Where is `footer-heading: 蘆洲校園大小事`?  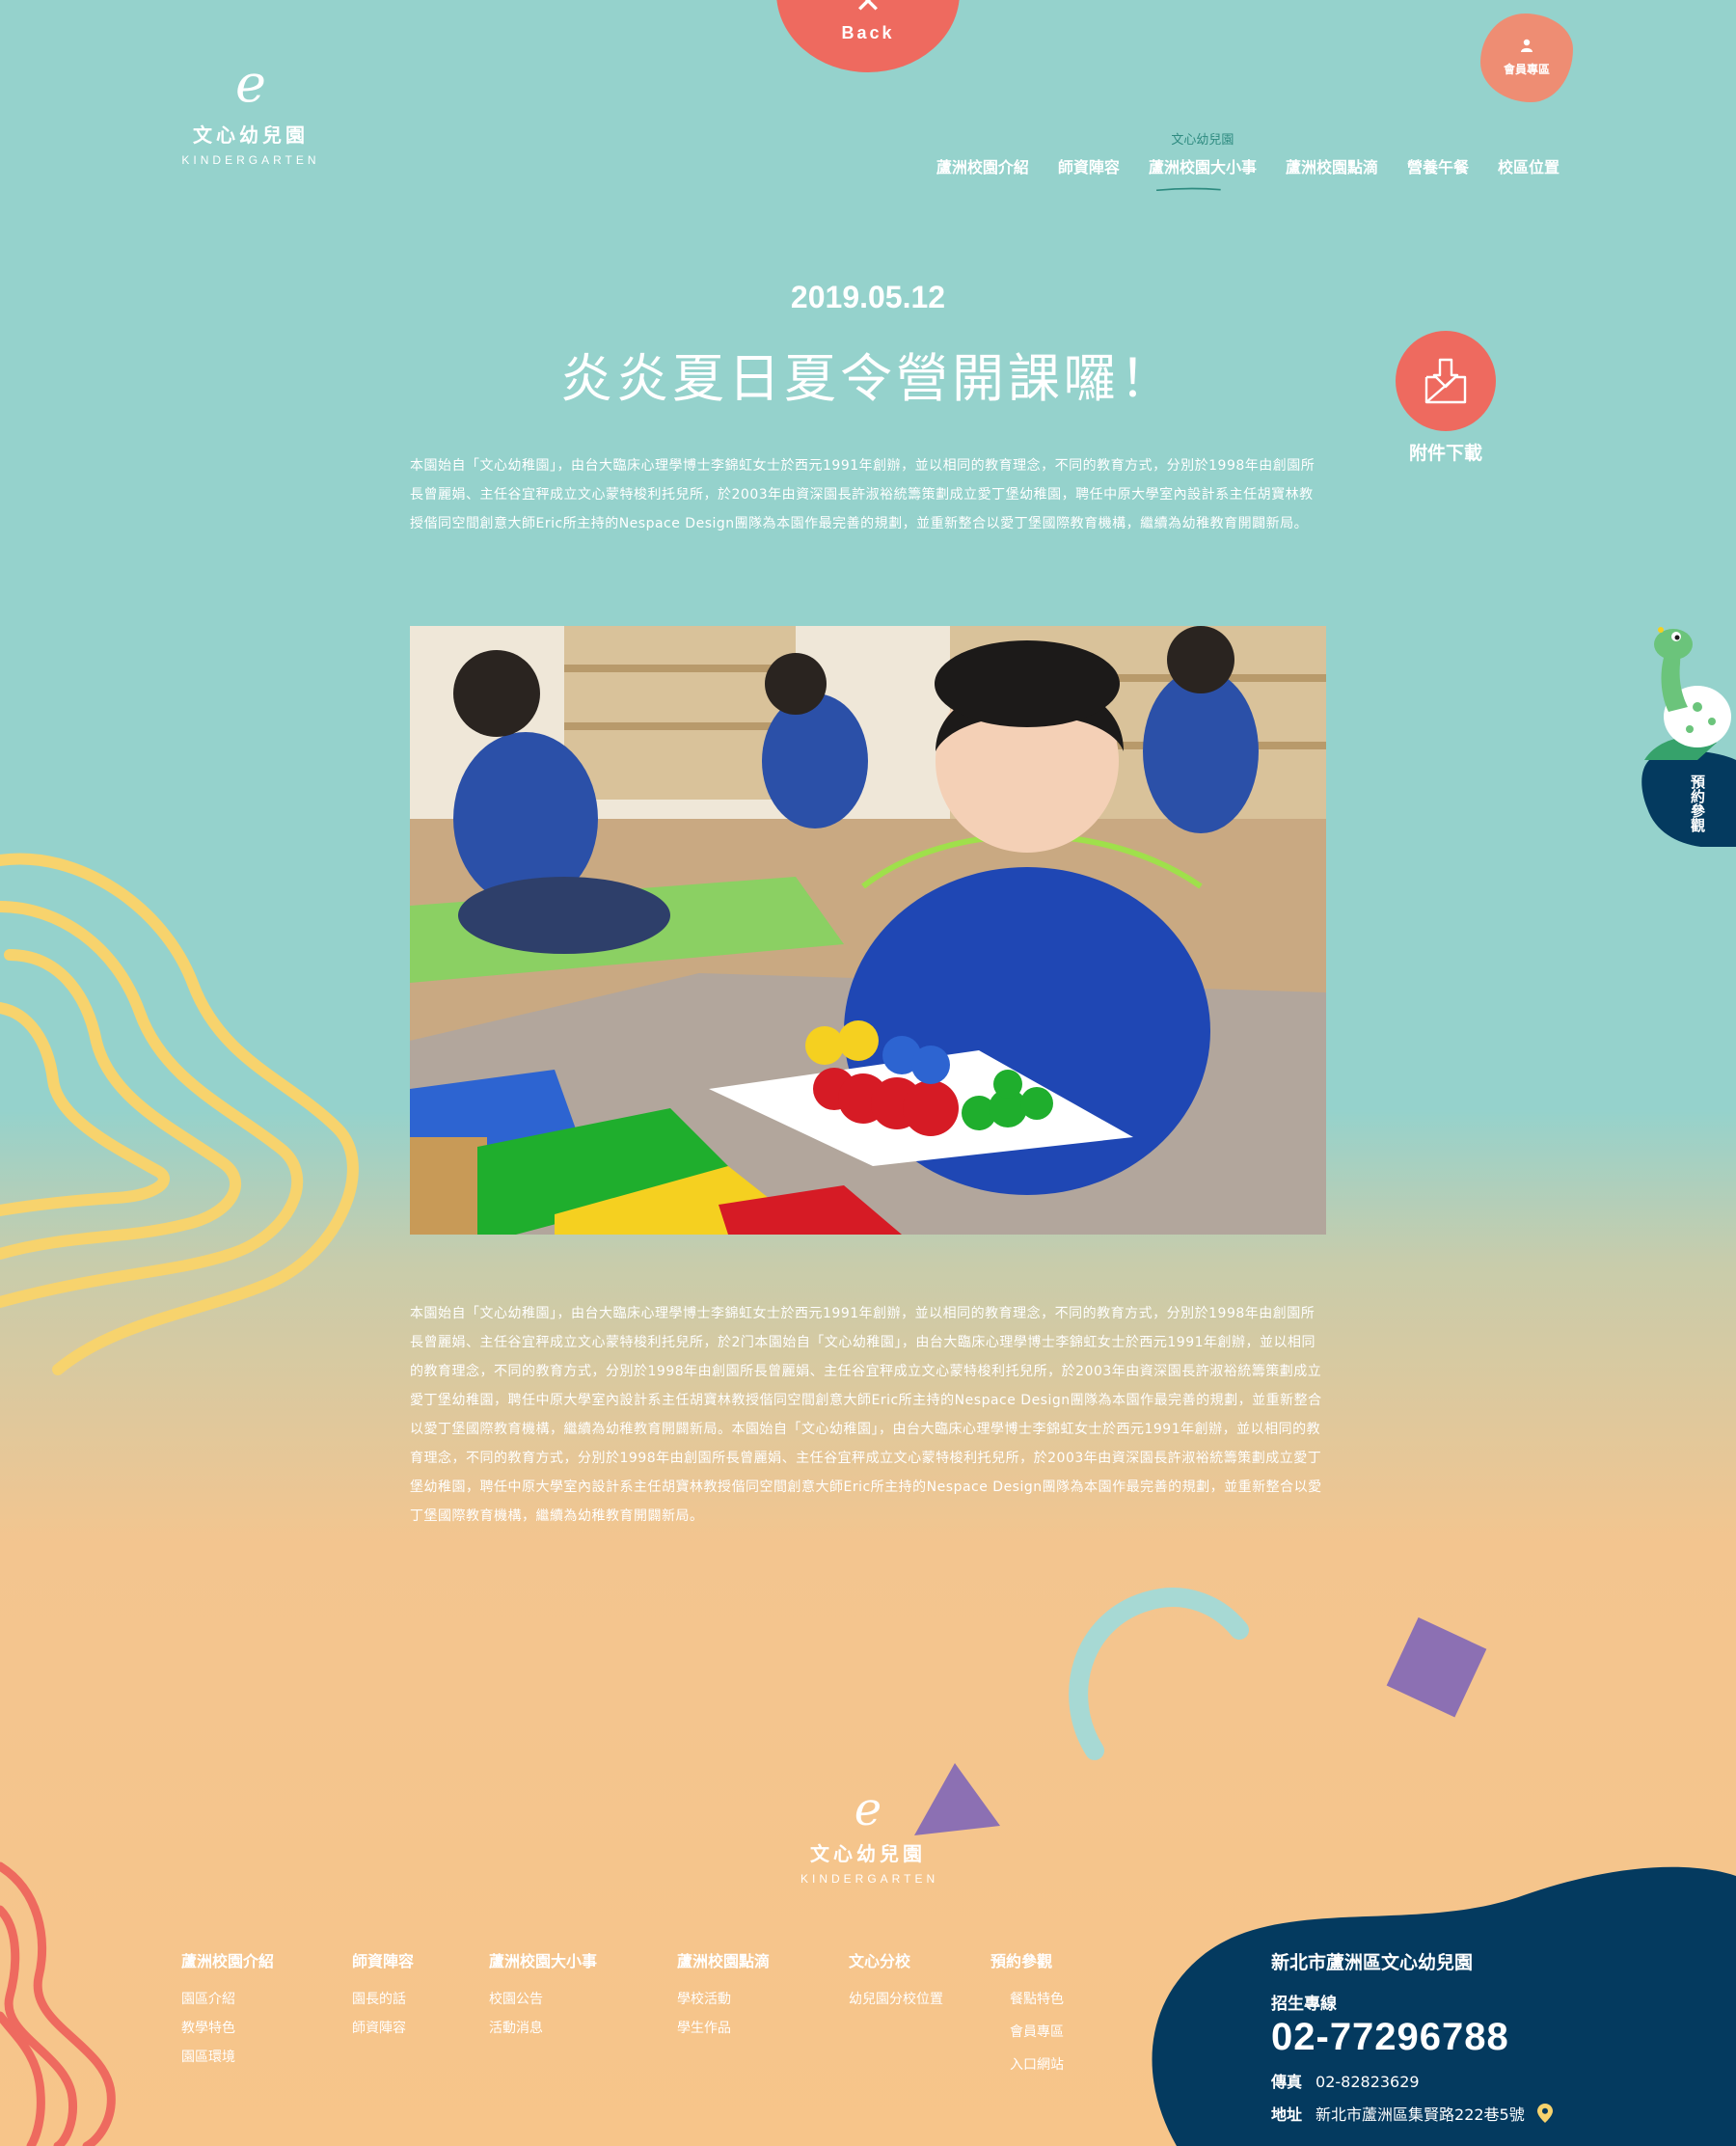 footer-heading: 蘆洲校園大小事 is located at coordinates (543, 1960).